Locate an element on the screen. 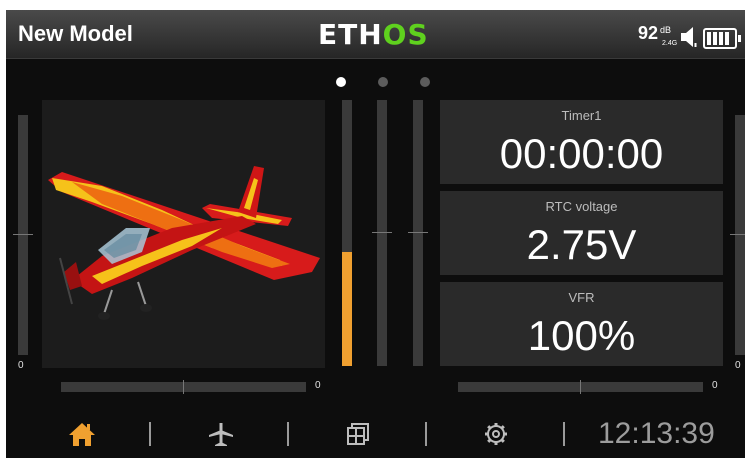  displays-icon is located at coordinates (358, 434).